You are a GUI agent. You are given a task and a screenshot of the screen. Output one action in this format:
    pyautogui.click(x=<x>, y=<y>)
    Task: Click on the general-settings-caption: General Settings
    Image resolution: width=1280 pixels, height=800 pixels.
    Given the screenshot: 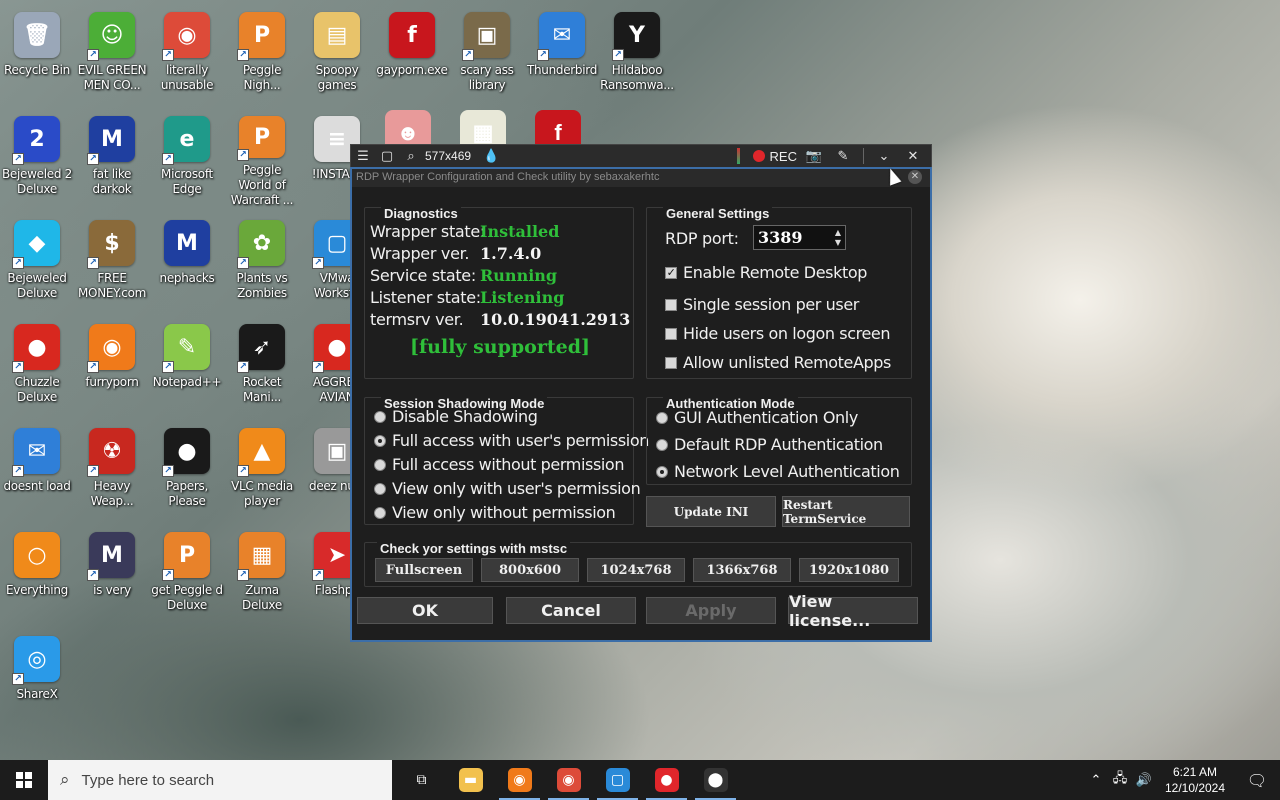 What is the action you would take?
    pyautogui.click(x=718, y=213)
    